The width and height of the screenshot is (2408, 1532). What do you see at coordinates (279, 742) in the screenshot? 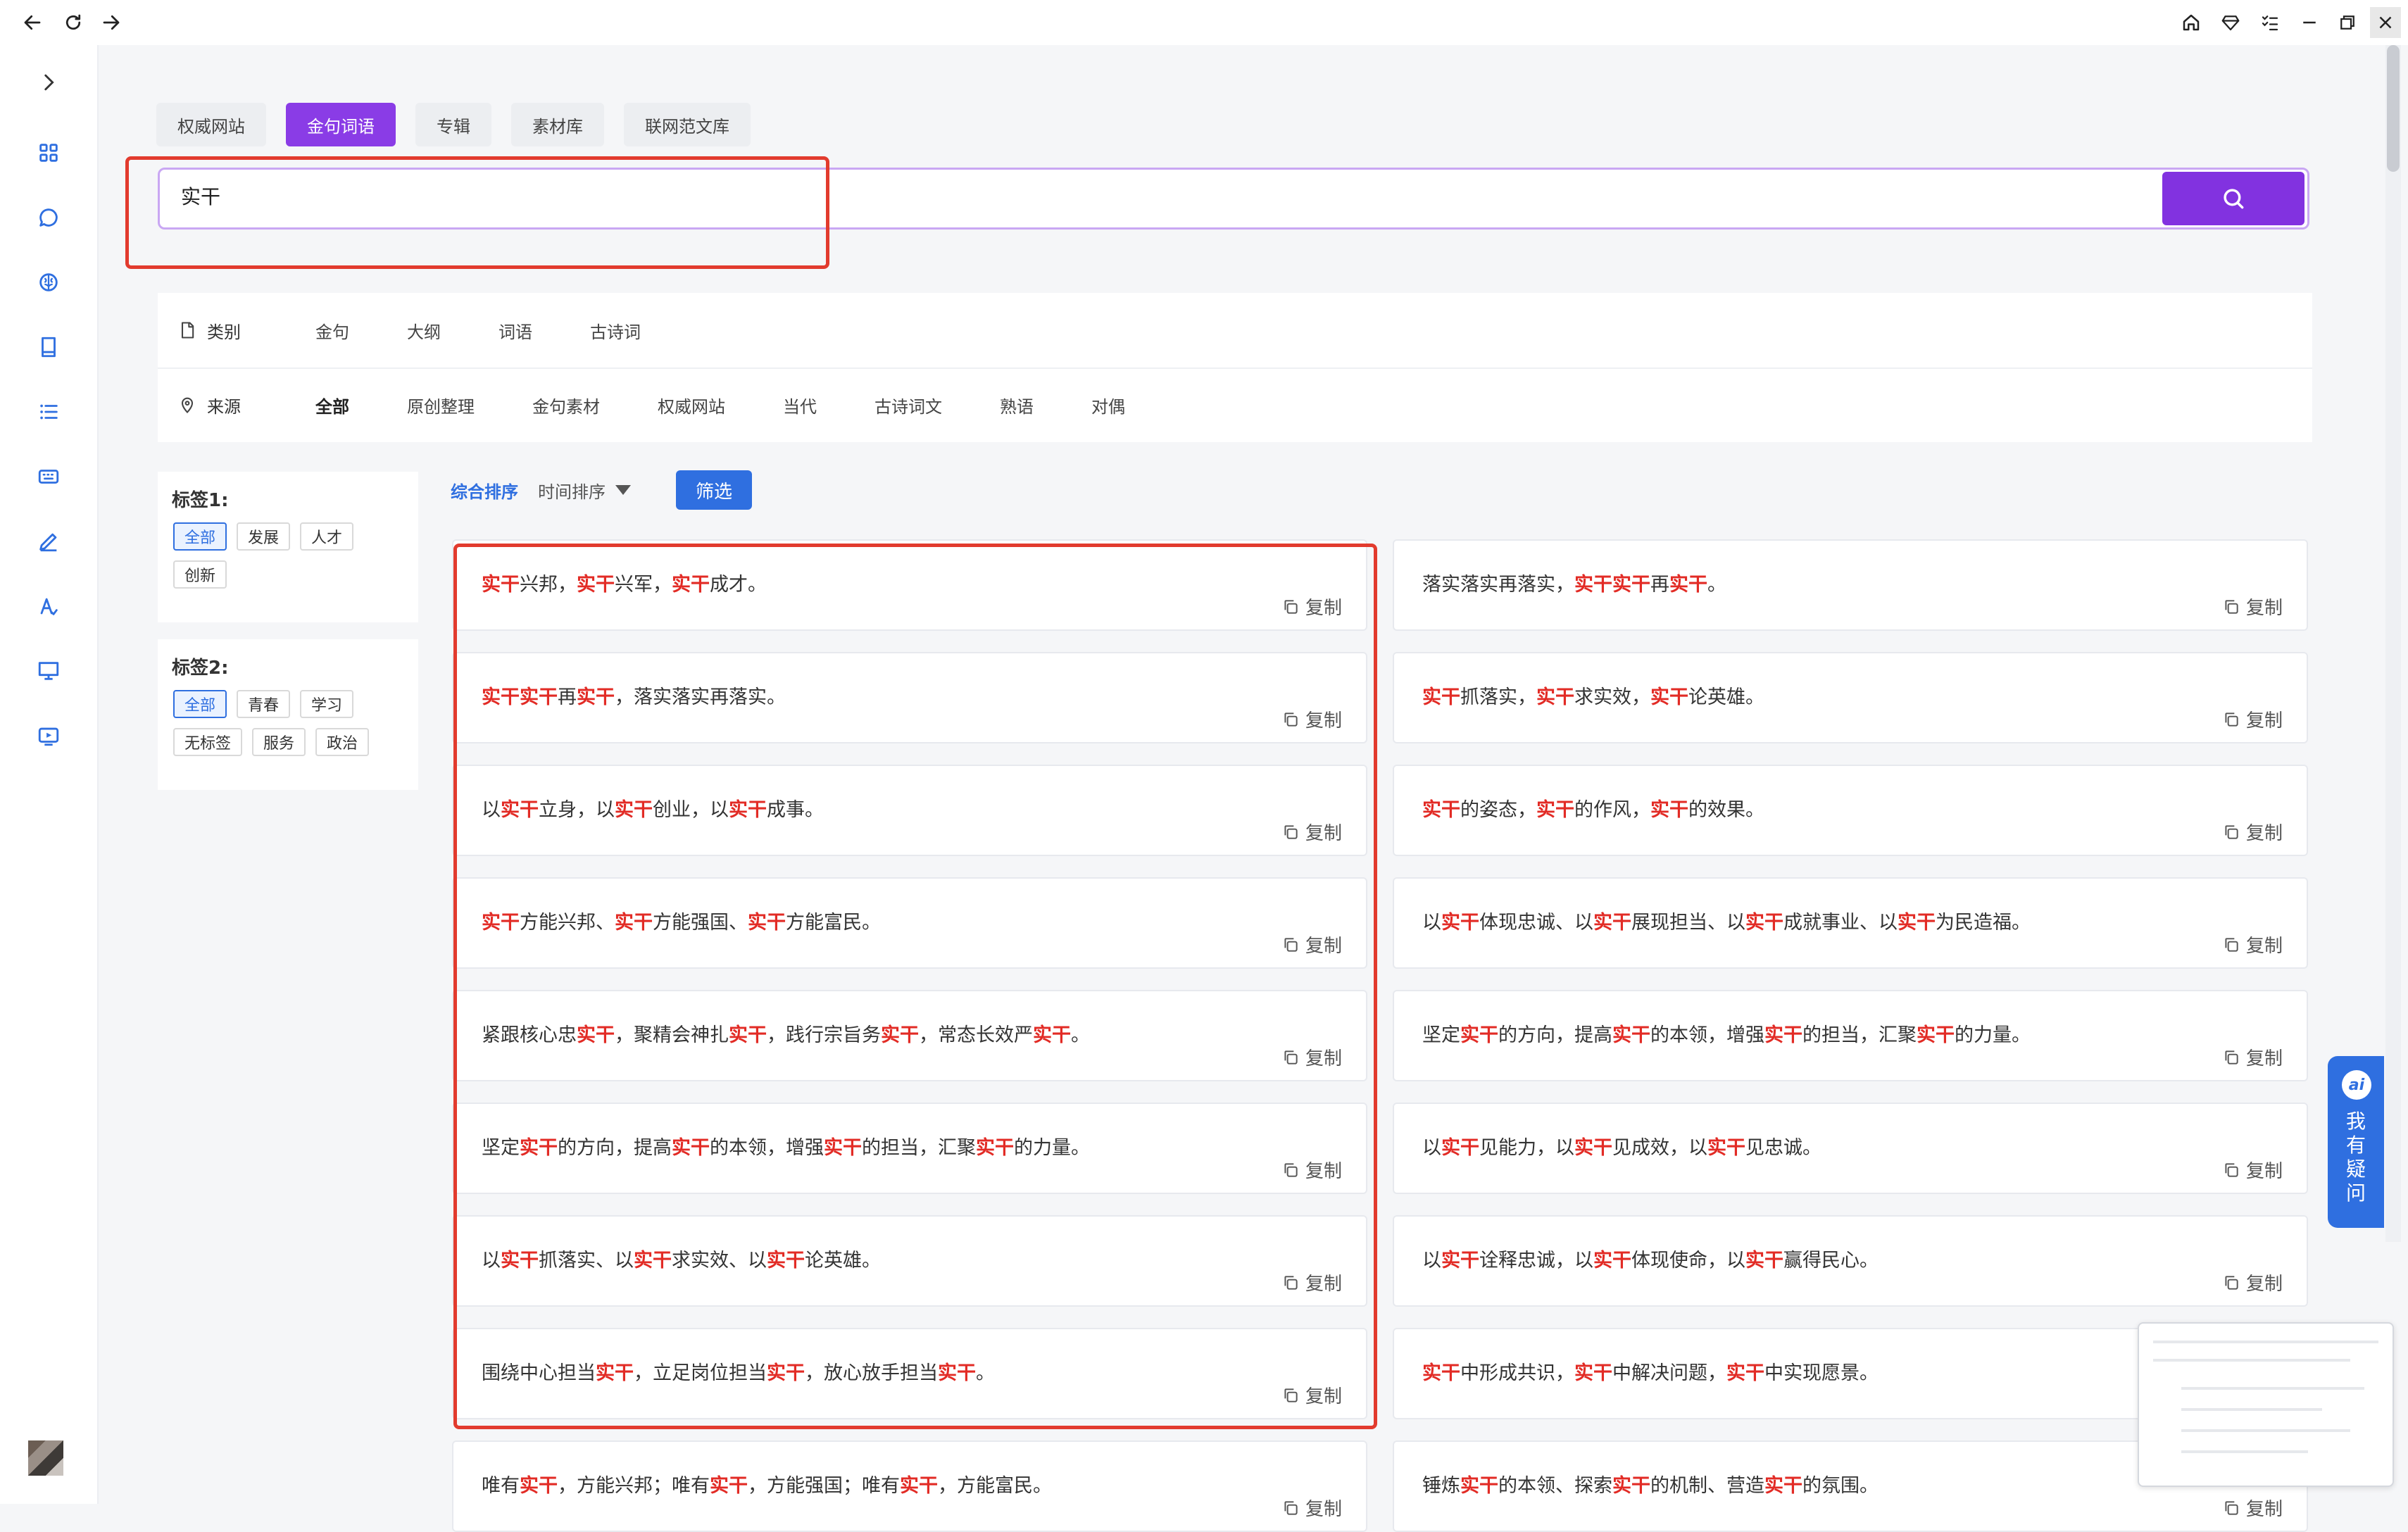
I see `tag-chip: 服务` at bounding box center [279, 742].